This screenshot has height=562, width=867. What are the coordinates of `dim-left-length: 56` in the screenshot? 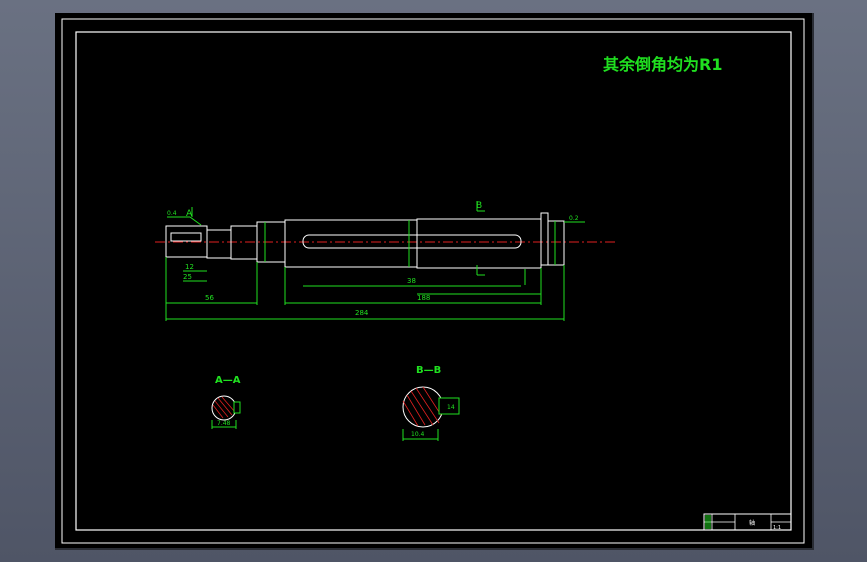 It's located at (209, 298).